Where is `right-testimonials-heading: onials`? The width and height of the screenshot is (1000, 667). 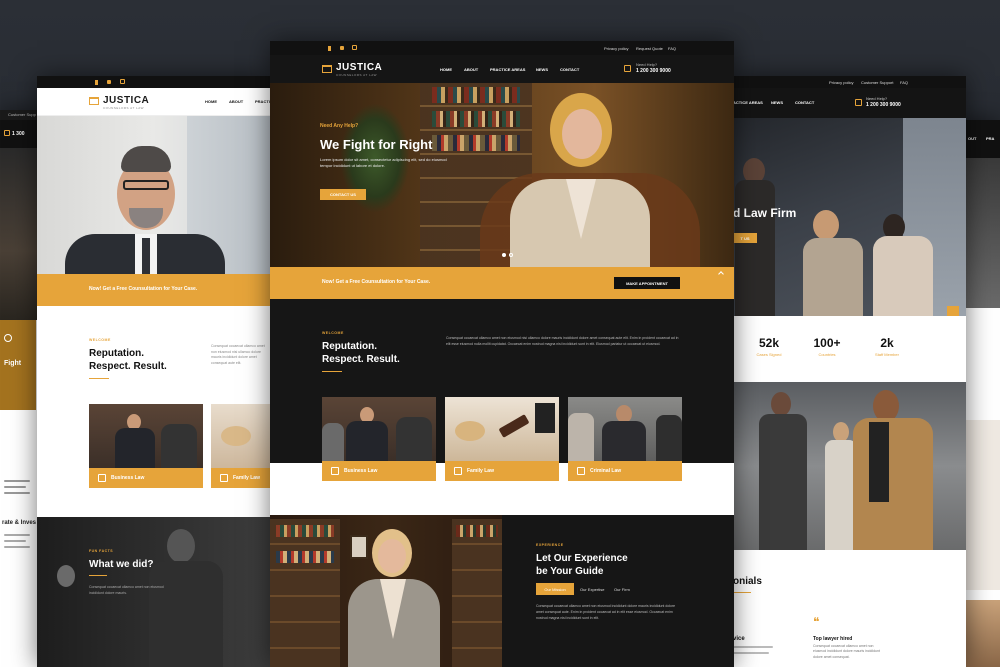 right-testimonials-heading: onials is located at coordinates (747, 581).